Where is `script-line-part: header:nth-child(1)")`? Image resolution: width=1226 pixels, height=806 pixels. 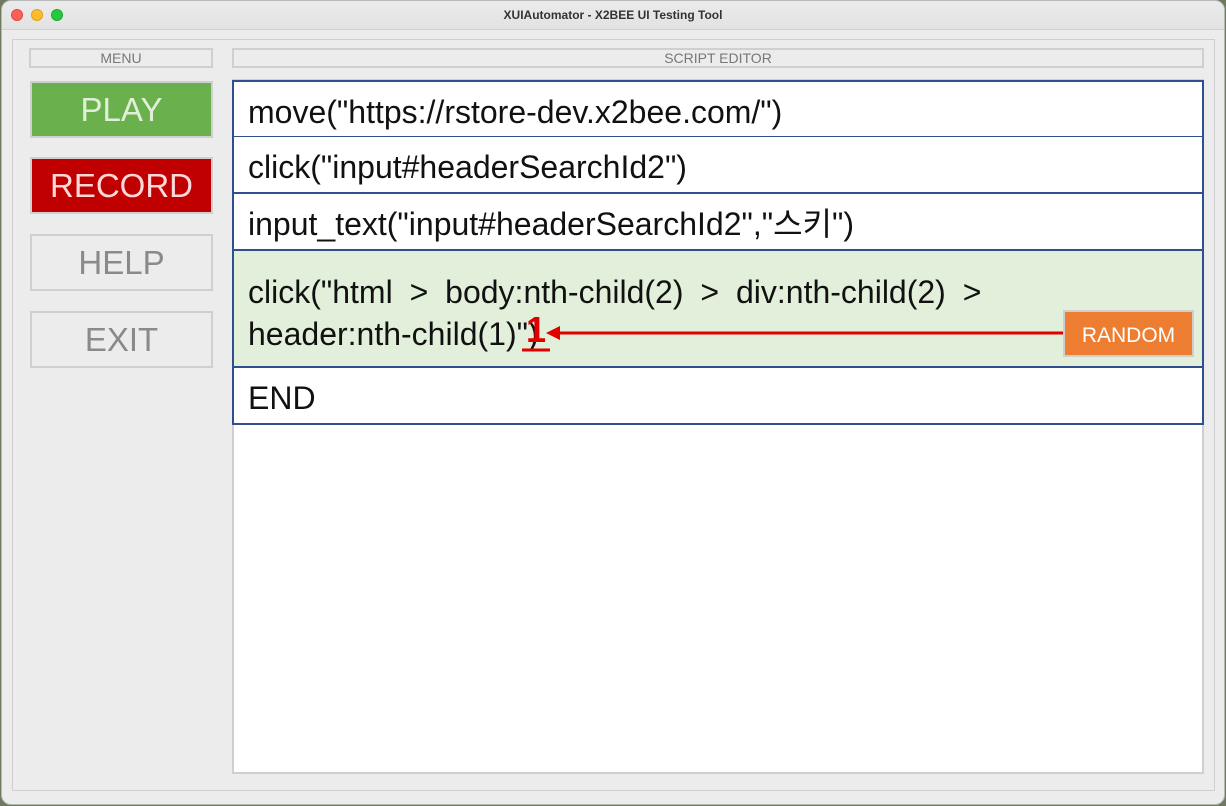
script-line-part: header:nth-child(1)") is located at coordinates (393, 334).